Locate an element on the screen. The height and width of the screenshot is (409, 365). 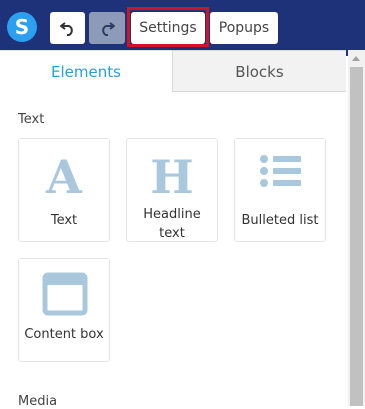
letter-a-icon: A is located at coordinates (64, 175).